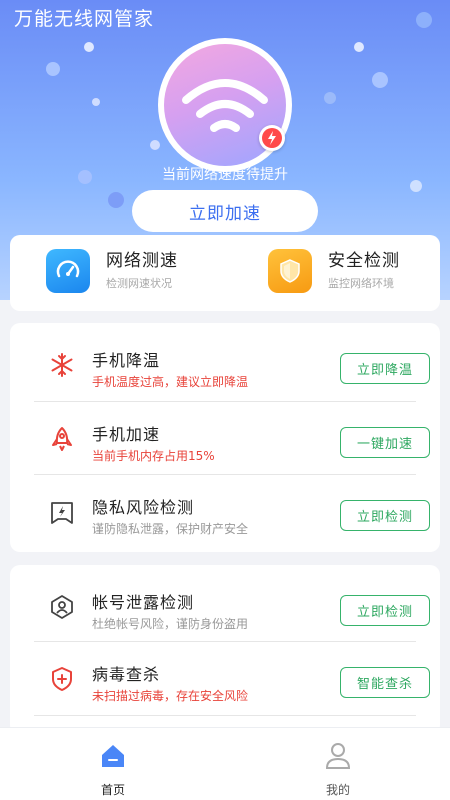  Describe the element at coordinates (337, 790) in the screenshot. I see `nav-label-profile: 我的` at that location.